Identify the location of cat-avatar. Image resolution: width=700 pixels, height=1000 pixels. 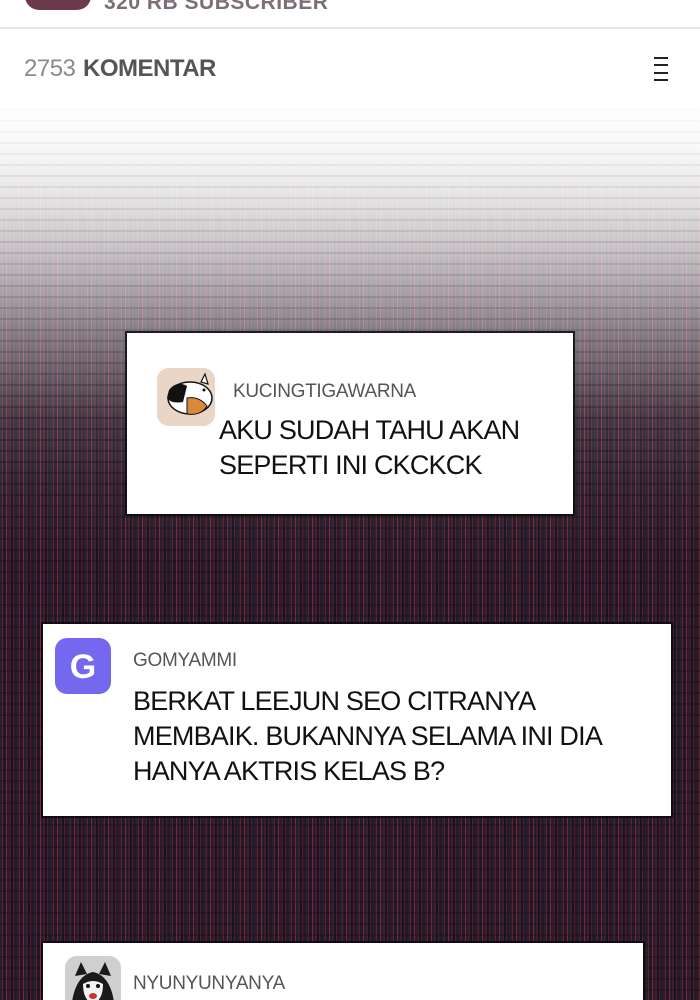
(186, 397).